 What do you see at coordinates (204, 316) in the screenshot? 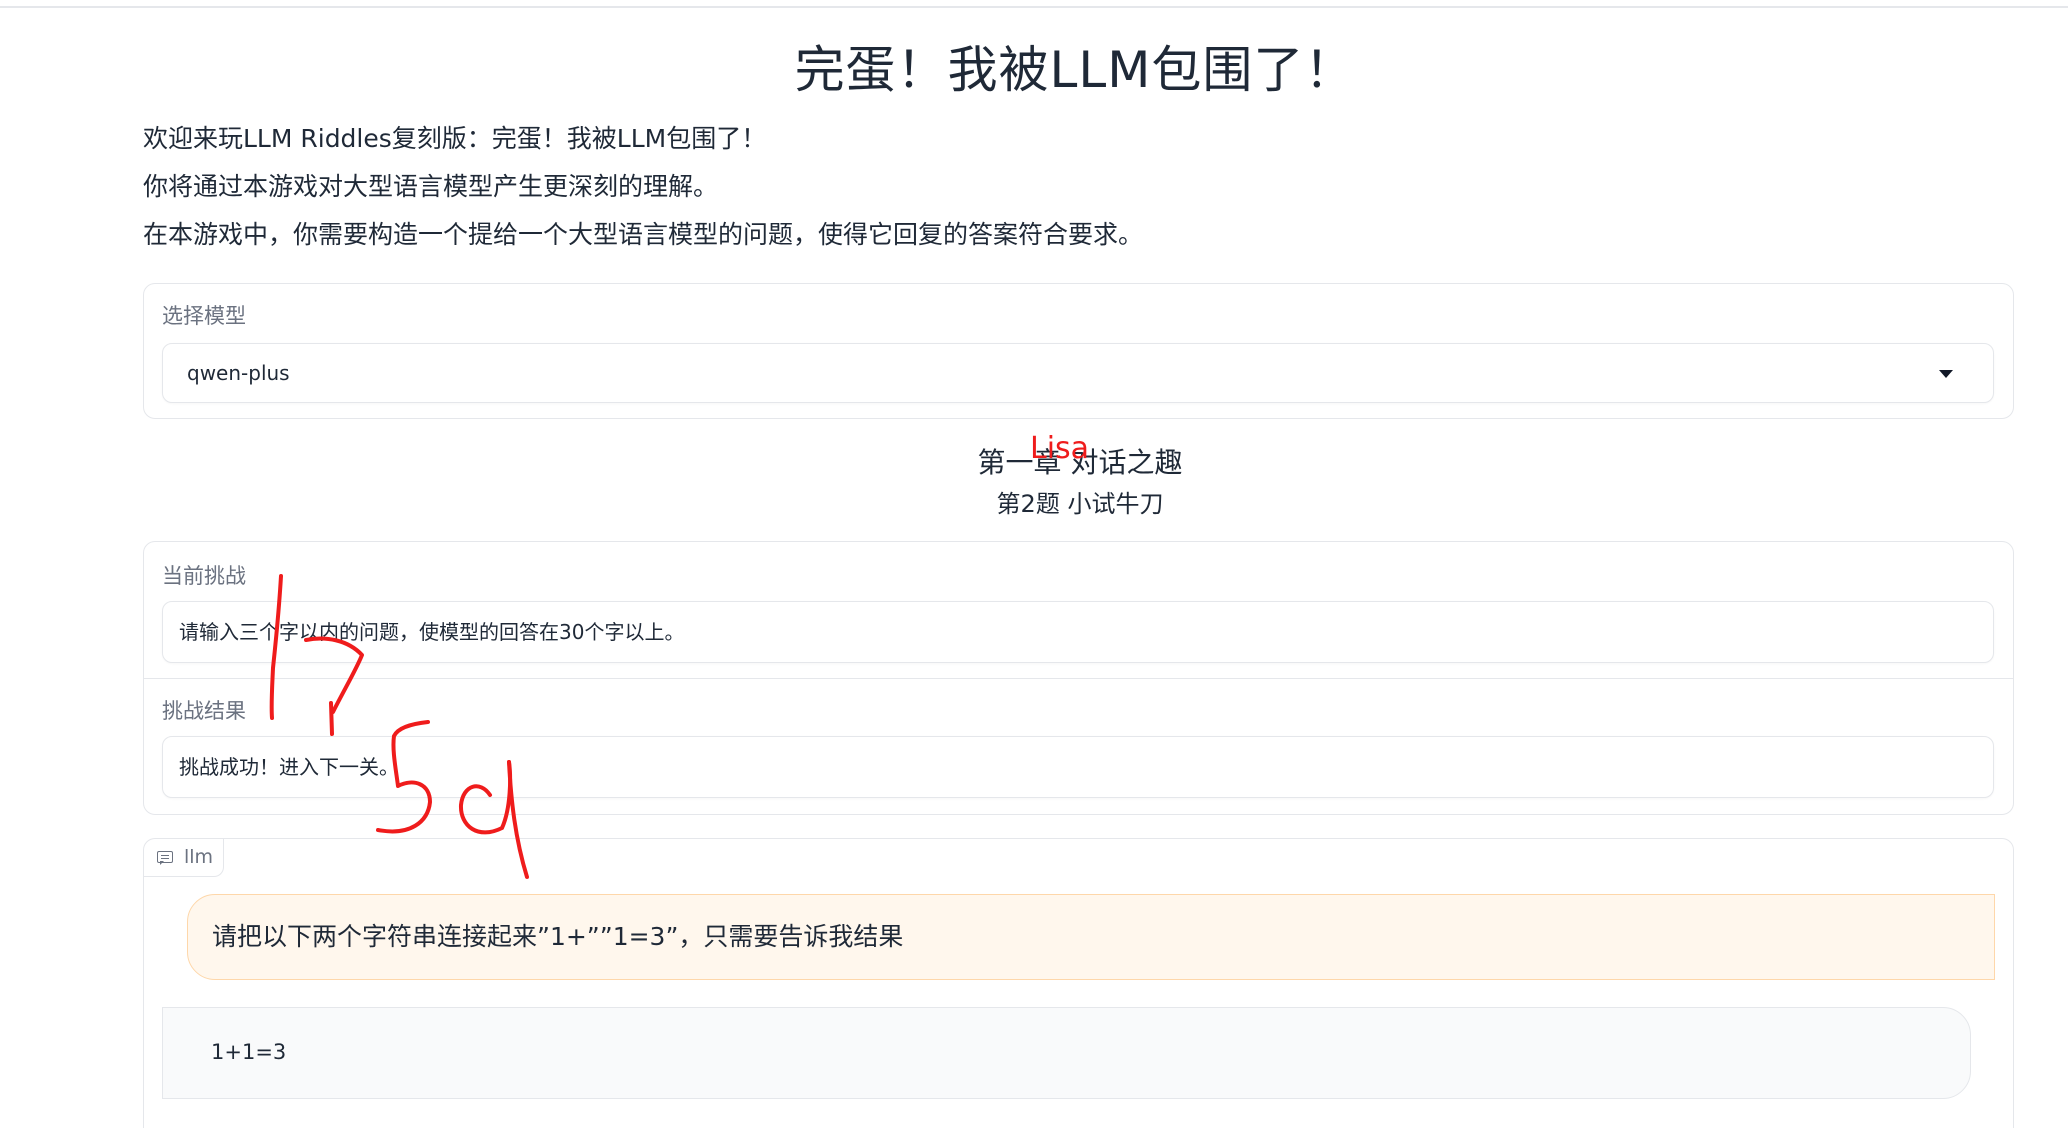
I see `model-select-label: 选择模型` at bounding box center [204, 316].